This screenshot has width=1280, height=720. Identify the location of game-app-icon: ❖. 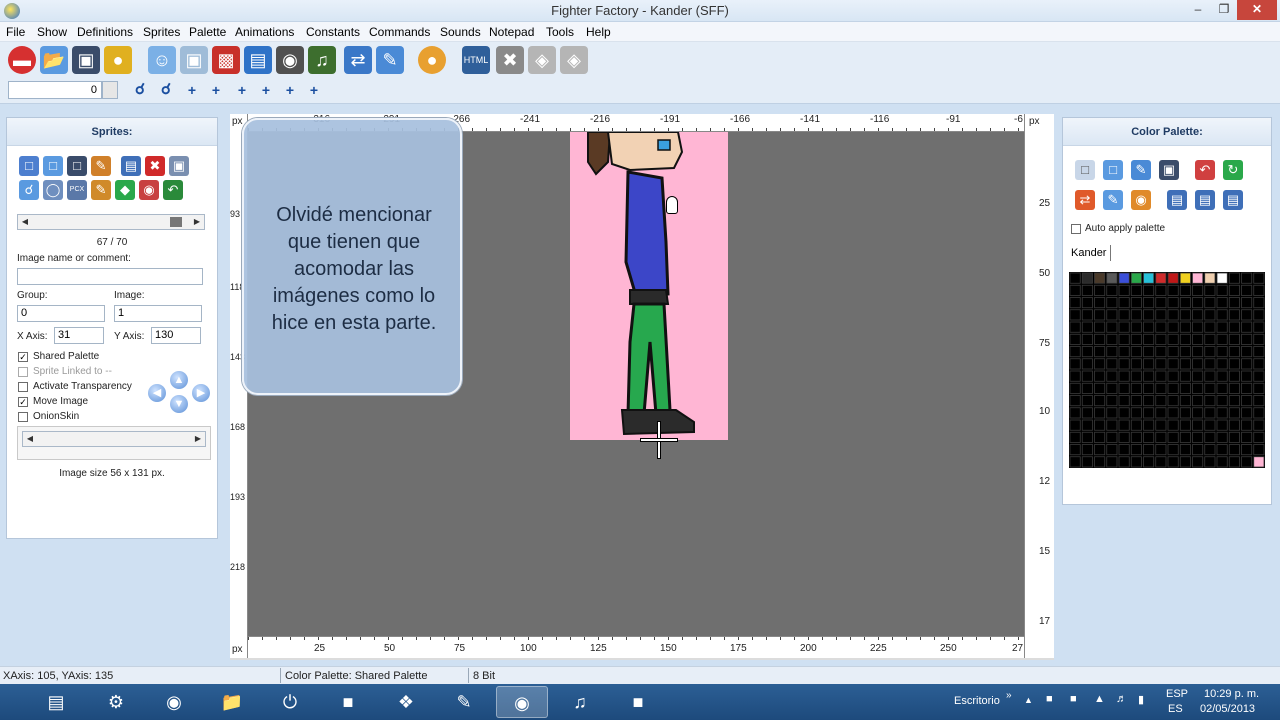
(406, 702).